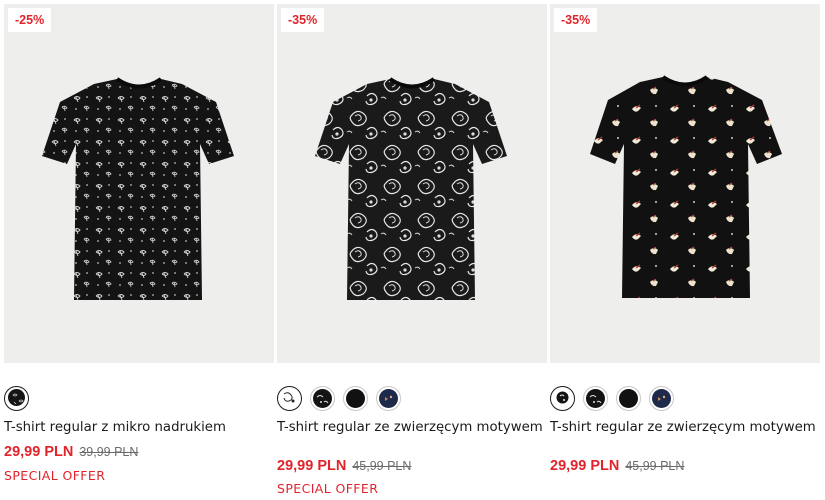  What do you see at coordinates (109, 452) in the screenshot?
I see `old-price: 39,99 PLN` at bounding box center [109, 452].